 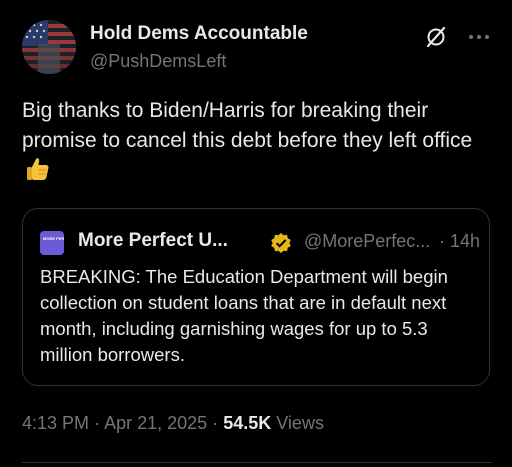 I want to click on american-flag-avatar-icon, so click(x=49, y=47).